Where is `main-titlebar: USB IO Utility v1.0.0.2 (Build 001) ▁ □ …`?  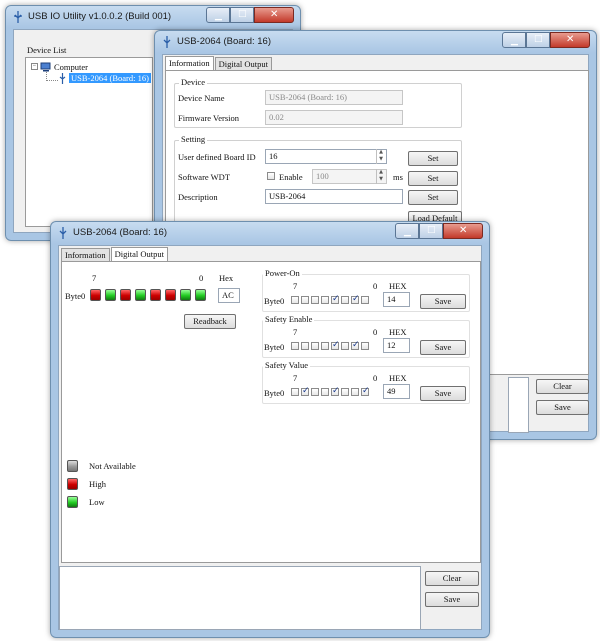
main-titlebar: USB IO Utility v1.0.0.2 (Build 001) ▁ □ … is located at coordinates (153, 17).